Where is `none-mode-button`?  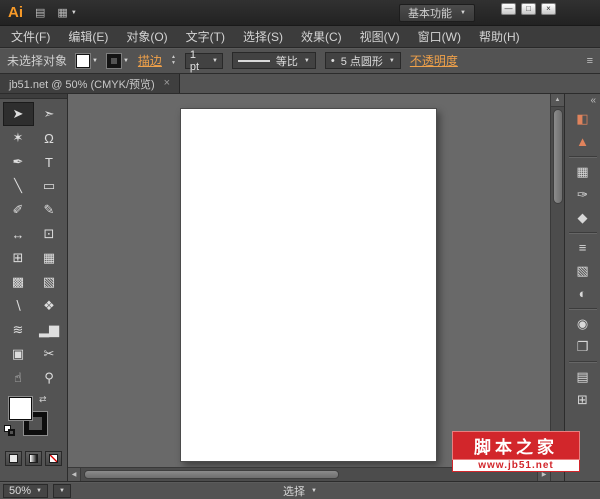
none-mode-button is located at coordinates (53, 458).